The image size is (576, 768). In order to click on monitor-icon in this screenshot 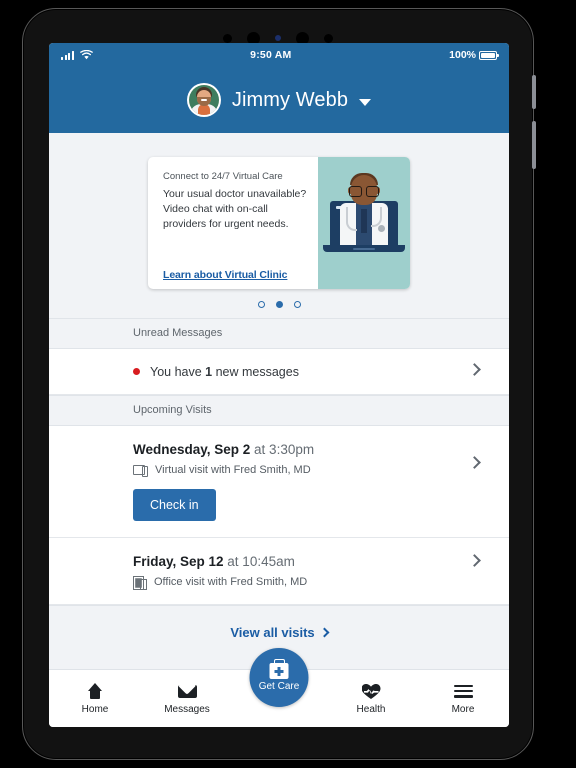, I will do `click(140, 470)`.